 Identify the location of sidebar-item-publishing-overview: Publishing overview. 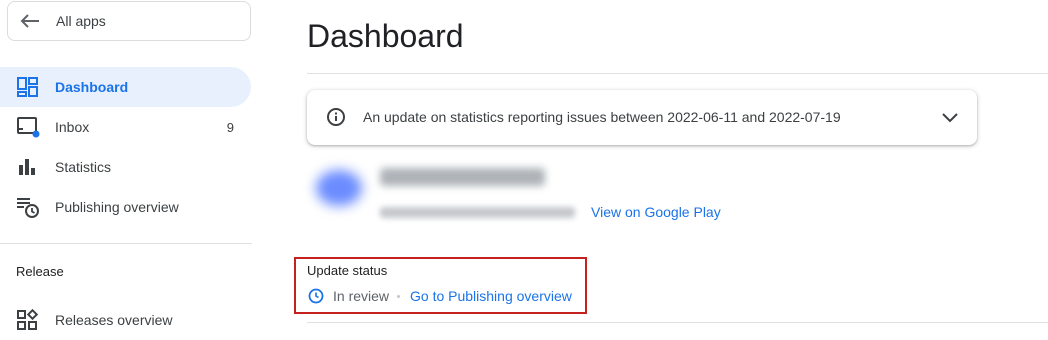
(125, 207).